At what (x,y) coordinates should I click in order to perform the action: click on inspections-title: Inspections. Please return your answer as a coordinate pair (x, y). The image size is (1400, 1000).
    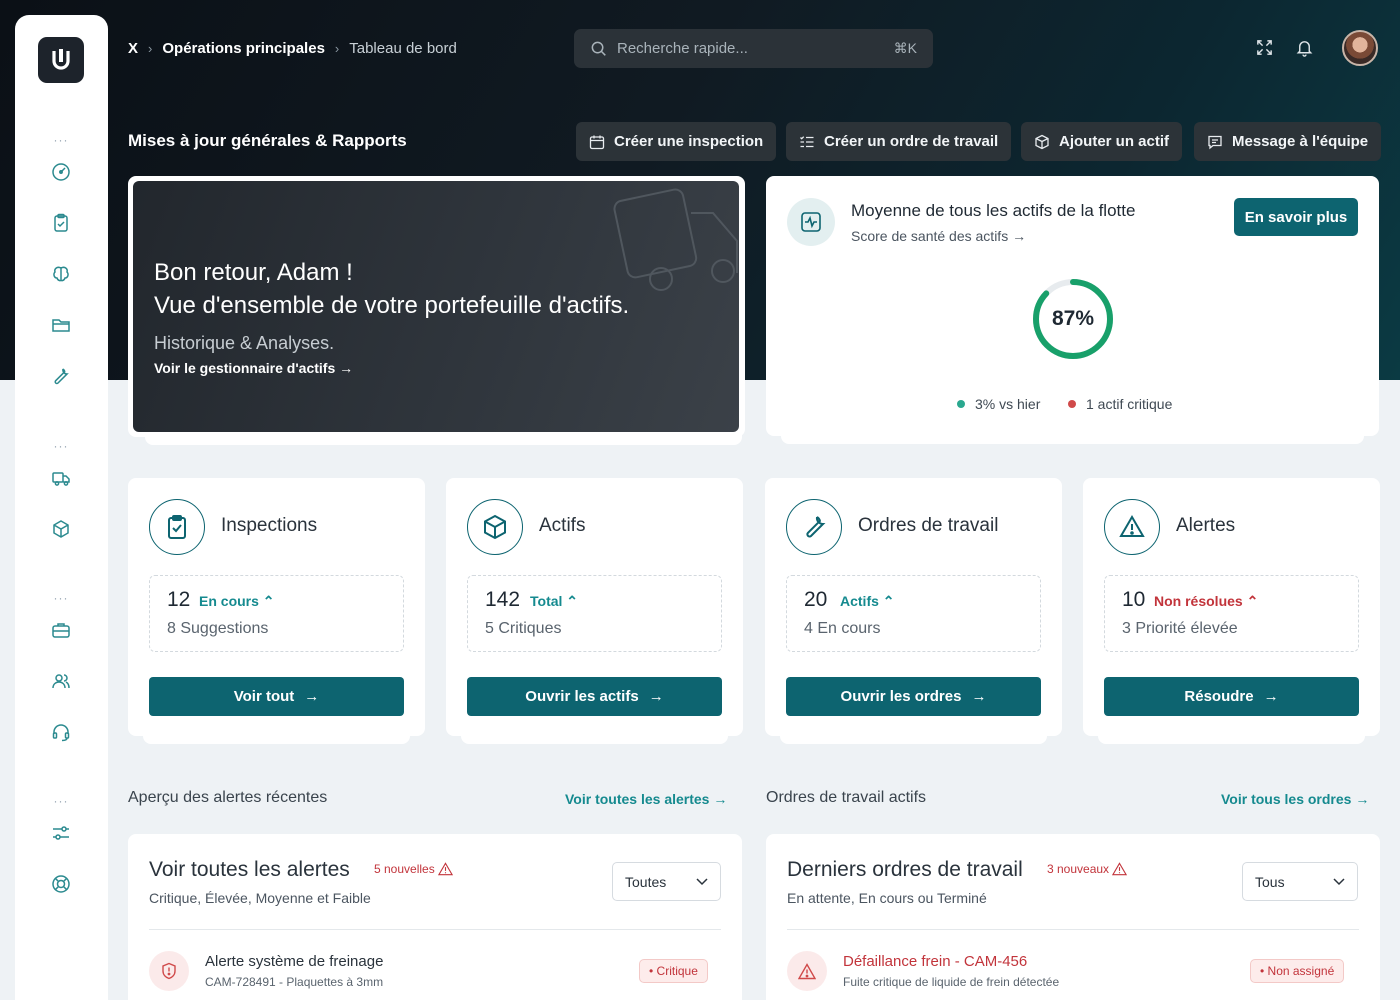
    Looking at the image, I should click on (269, 525).